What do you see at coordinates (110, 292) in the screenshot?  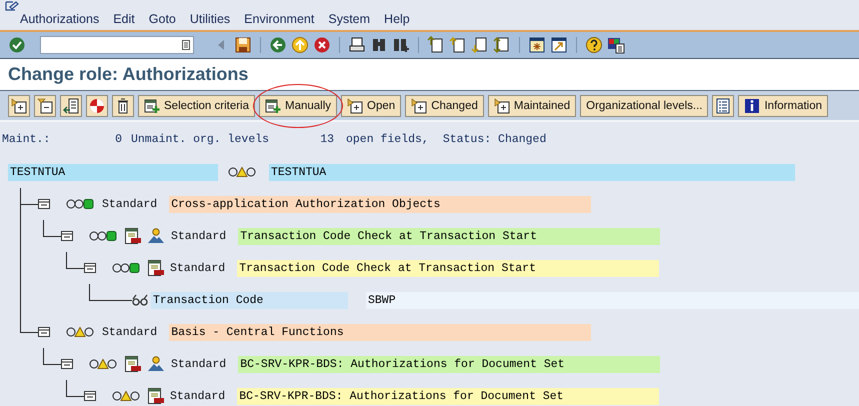 I see `tree-connector` at bounding box center [110, 292].